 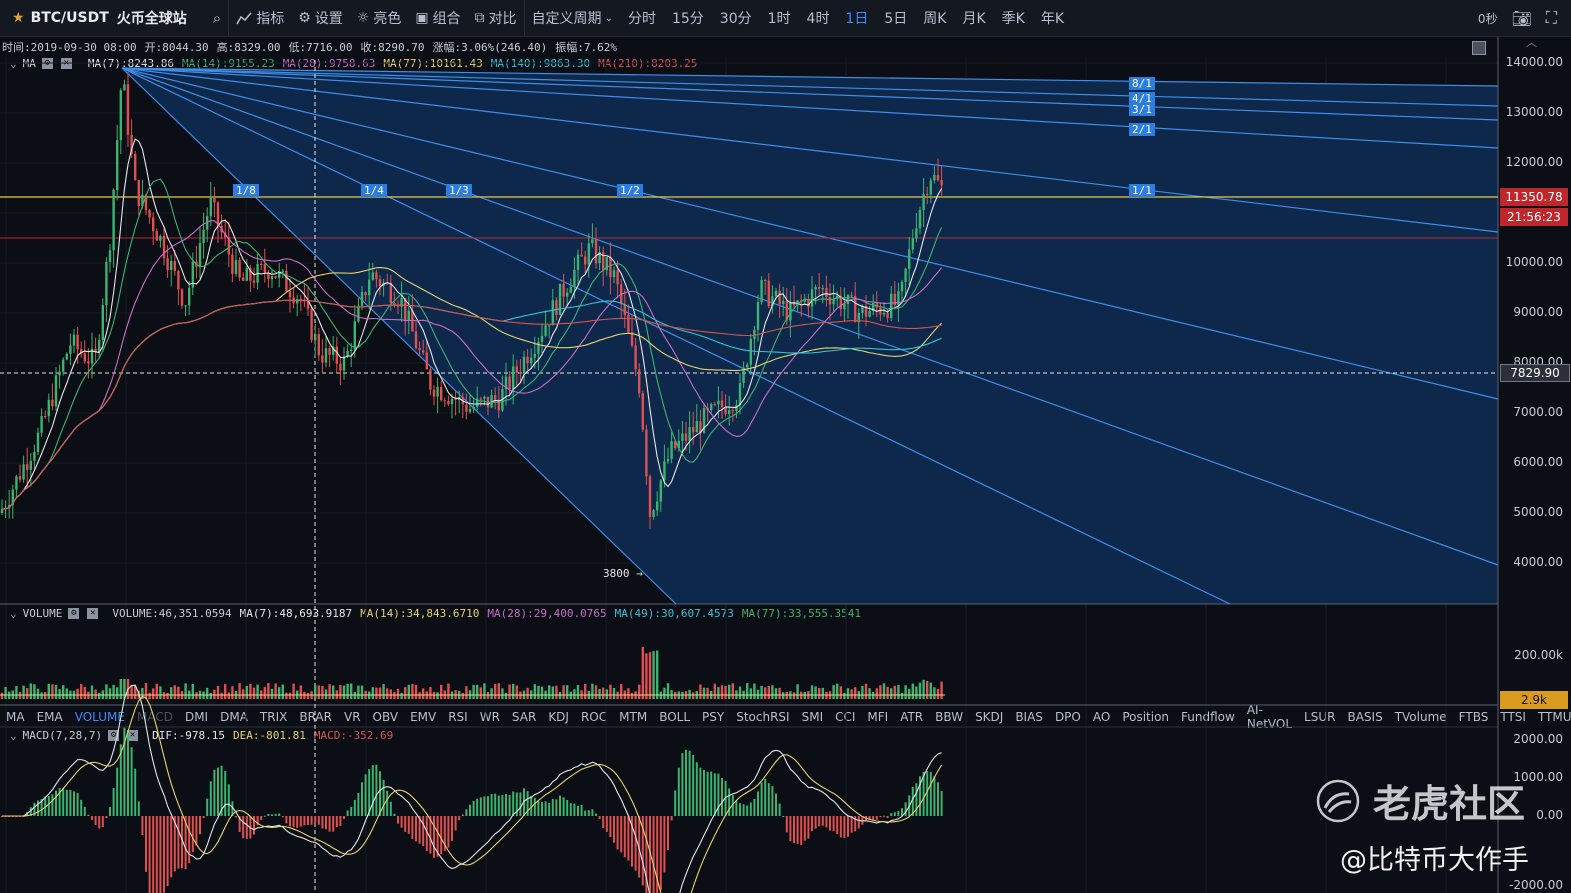 What do you see at coordinates (973, 18) in the screenshot?
I see `period-tab: 月K` at bounding box center [973, 18].